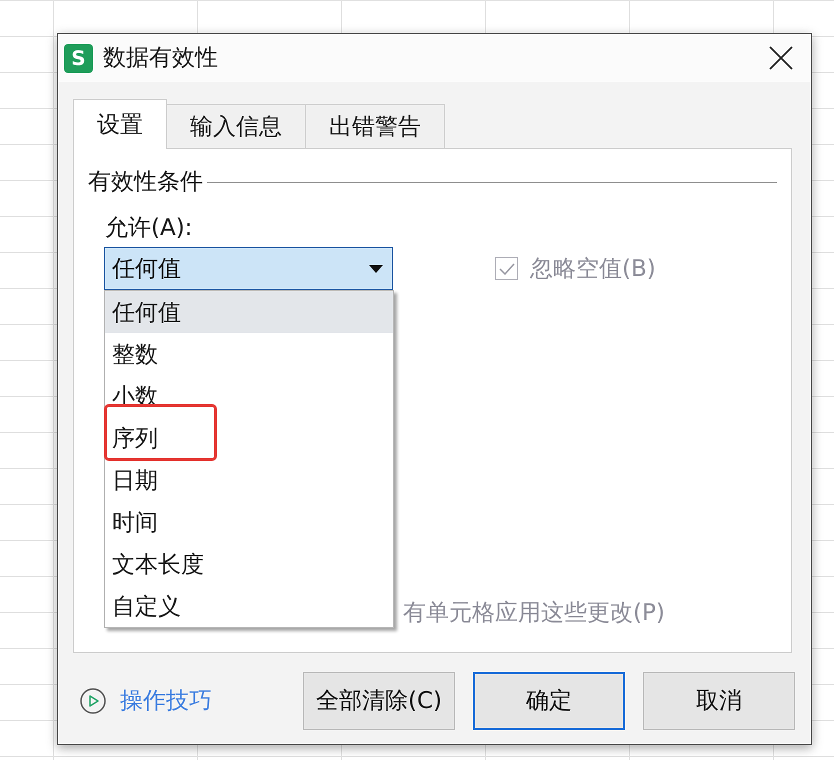  What do you see at coordinates (160, 58) in the screenshot?
I see `window-title: 数据有效性` at bounding box center [160, 58].